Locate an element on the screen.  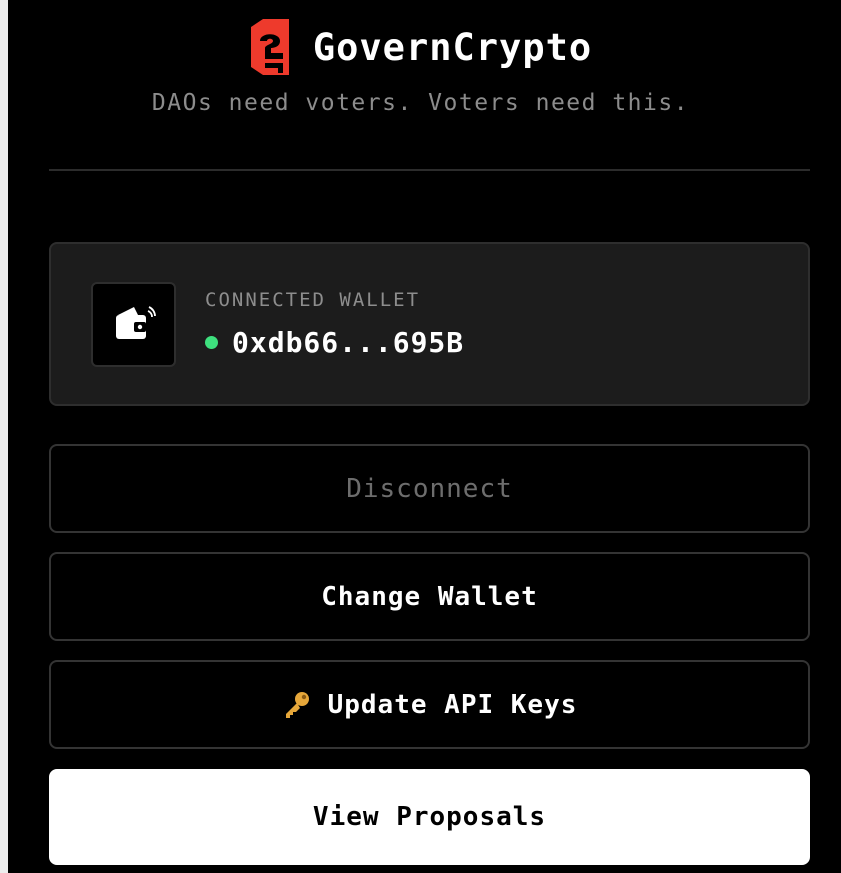
update-api-keys-button: Update API Keys is located at coordinates (429, 704).